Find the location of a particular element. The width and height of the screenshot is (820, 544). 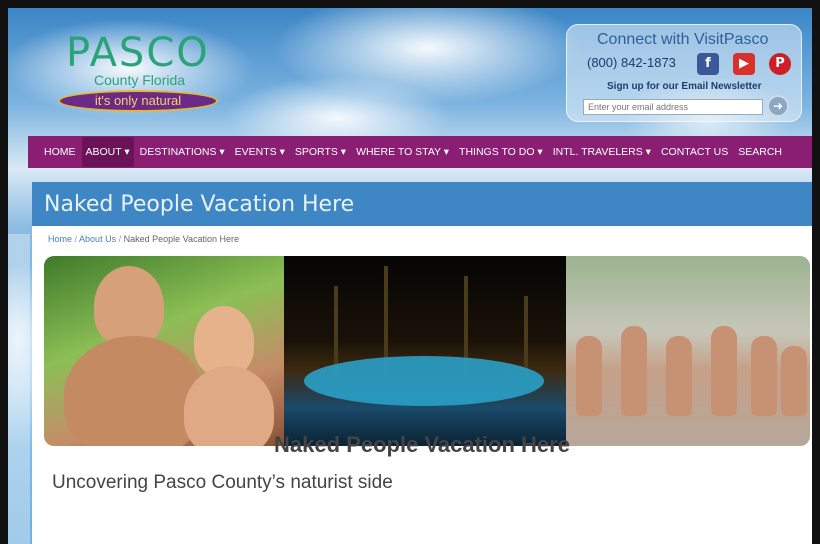

page-banner: Naked People Vacation Here is located at coordinates (422, 204).